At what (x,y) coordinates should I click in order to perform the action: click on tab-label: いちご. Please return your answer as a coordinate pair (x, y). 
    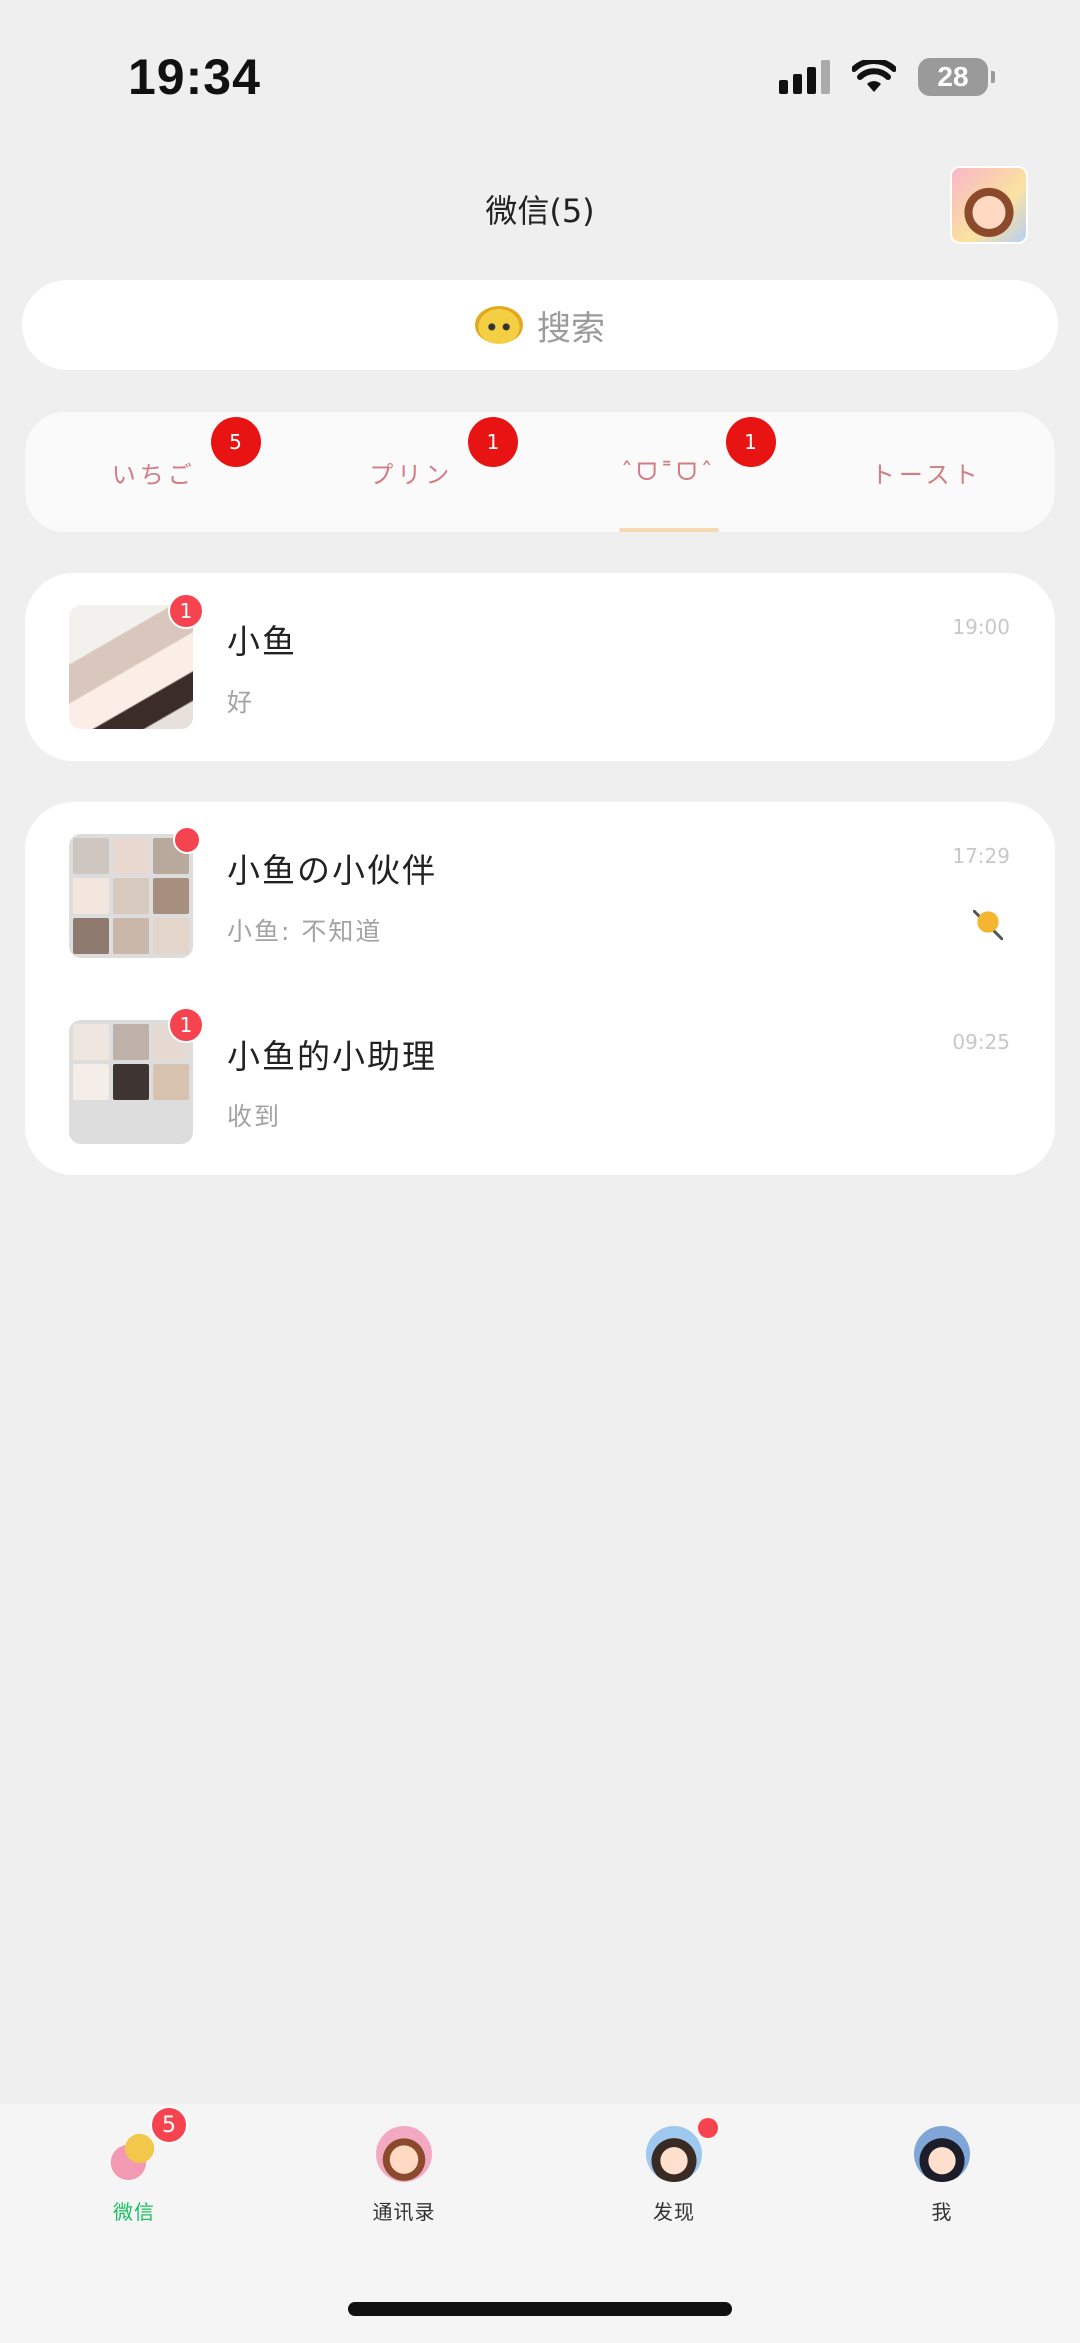
    Looking at the image, I should click on (153, 474).